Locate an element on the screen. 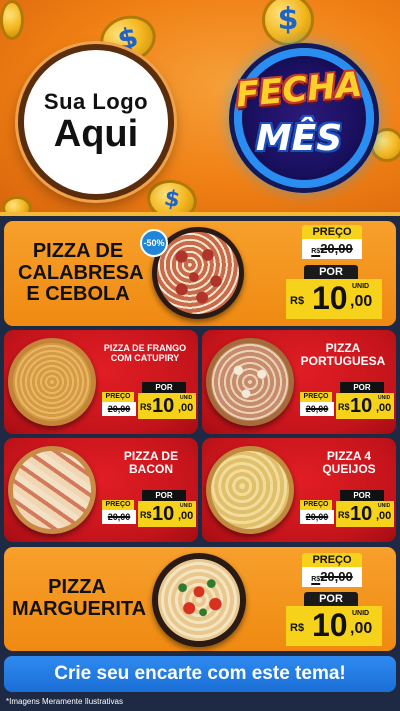  logo-placeholder: Sua Logo Aqui is located at coordinates (96, 122).